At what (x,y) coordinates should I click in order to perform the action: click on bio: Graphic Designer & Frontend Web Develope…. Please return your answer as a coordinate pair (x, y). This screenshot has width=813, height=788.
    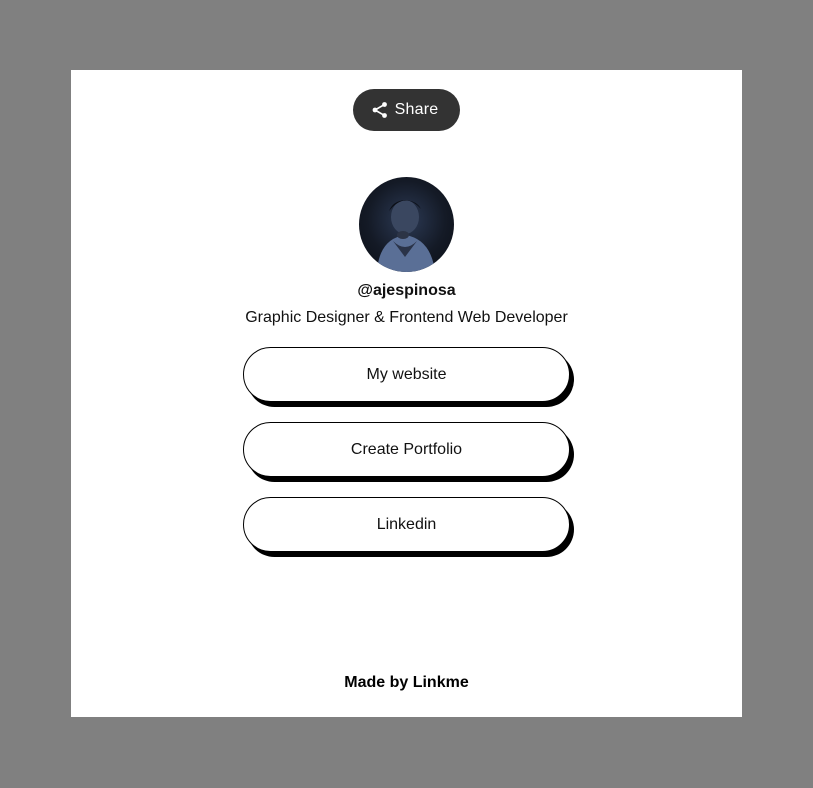
    Looking at the image, I should click on (406, 317).